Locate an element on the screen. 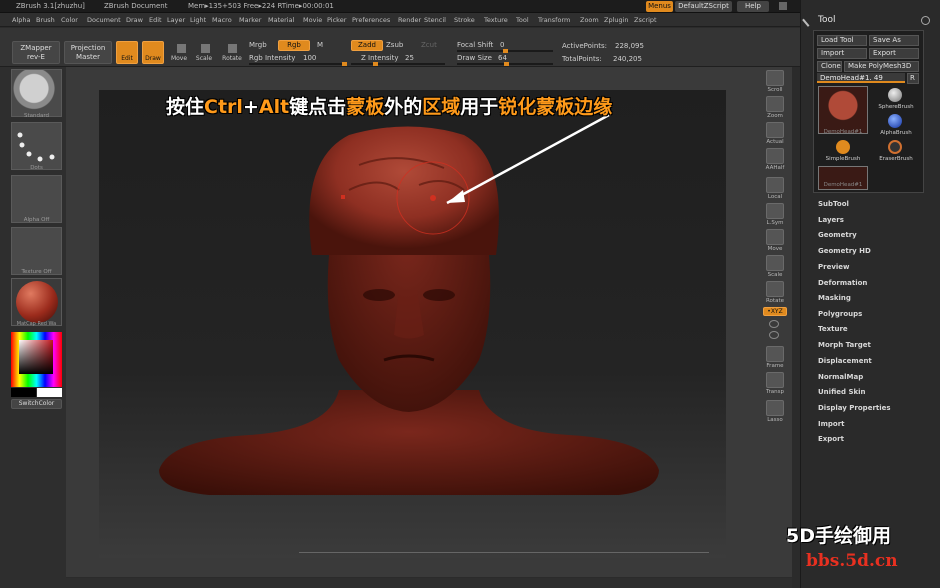 The image size is (940, 588). menu-brush: Brush is located at coordinates (45, 20).